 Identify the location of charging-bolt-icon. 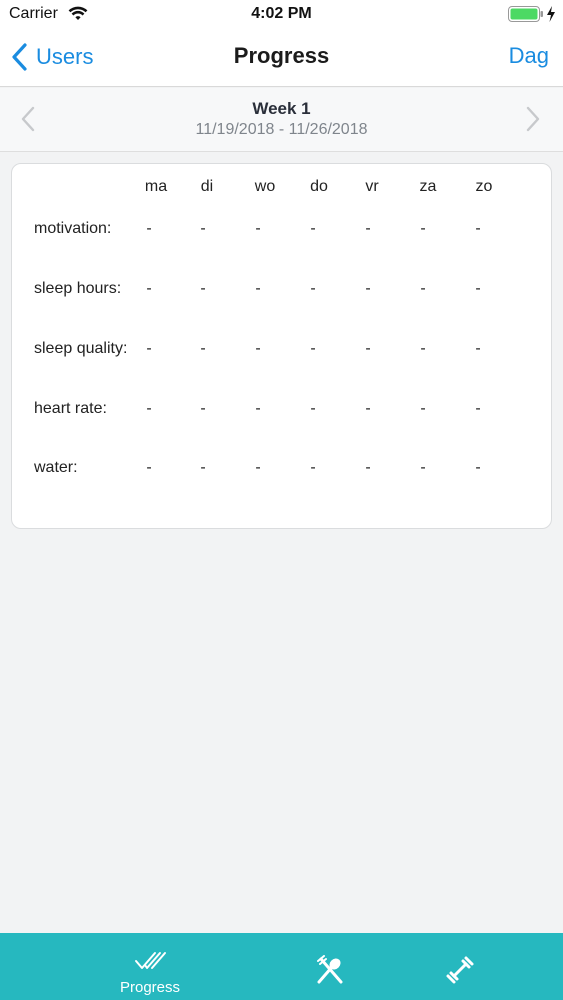
(551, 14).